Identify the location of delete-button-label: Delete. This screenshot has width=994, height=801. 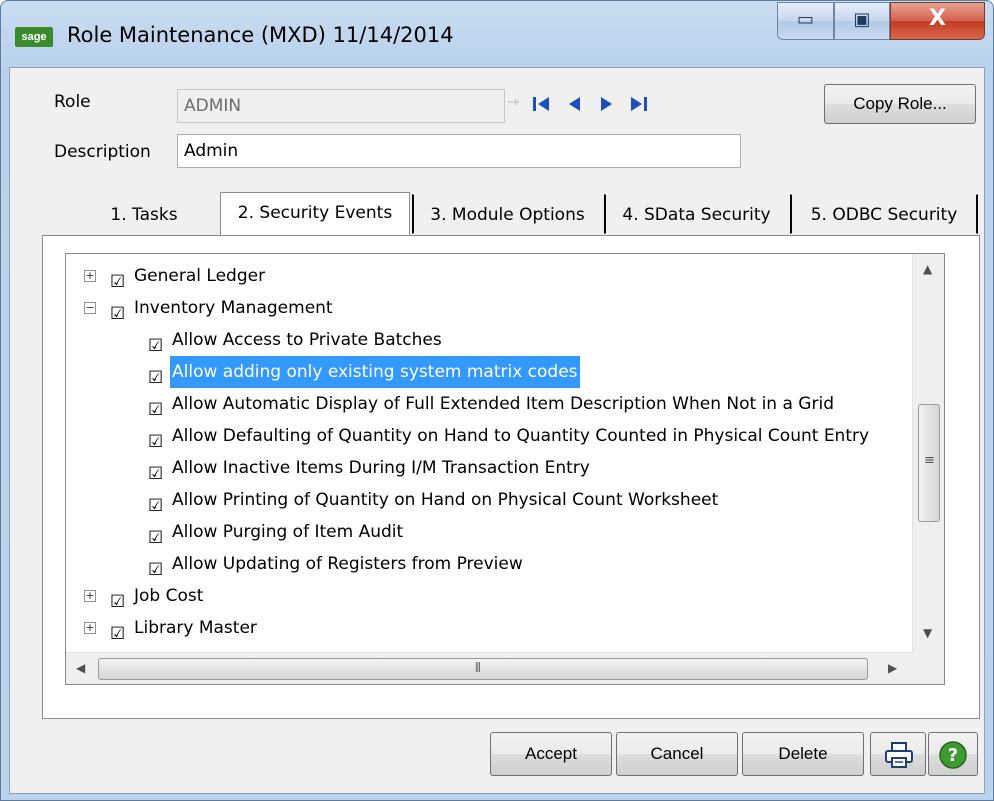
(803, 753).